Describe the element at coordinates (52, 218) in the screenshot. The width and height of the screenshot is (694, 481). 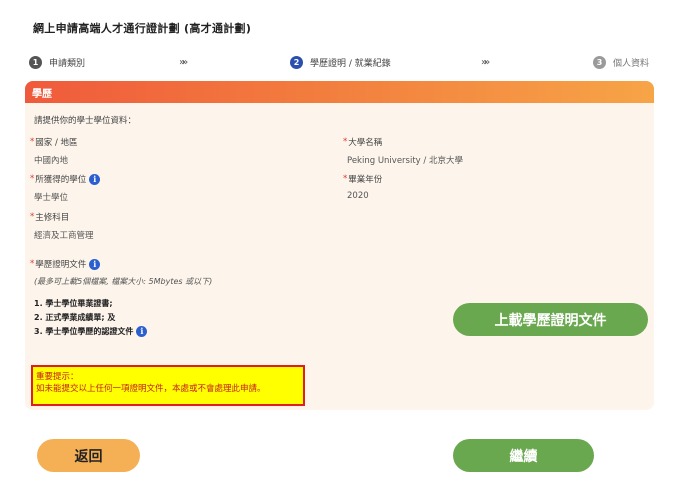
I see `major-label: 主修科目` at that location.